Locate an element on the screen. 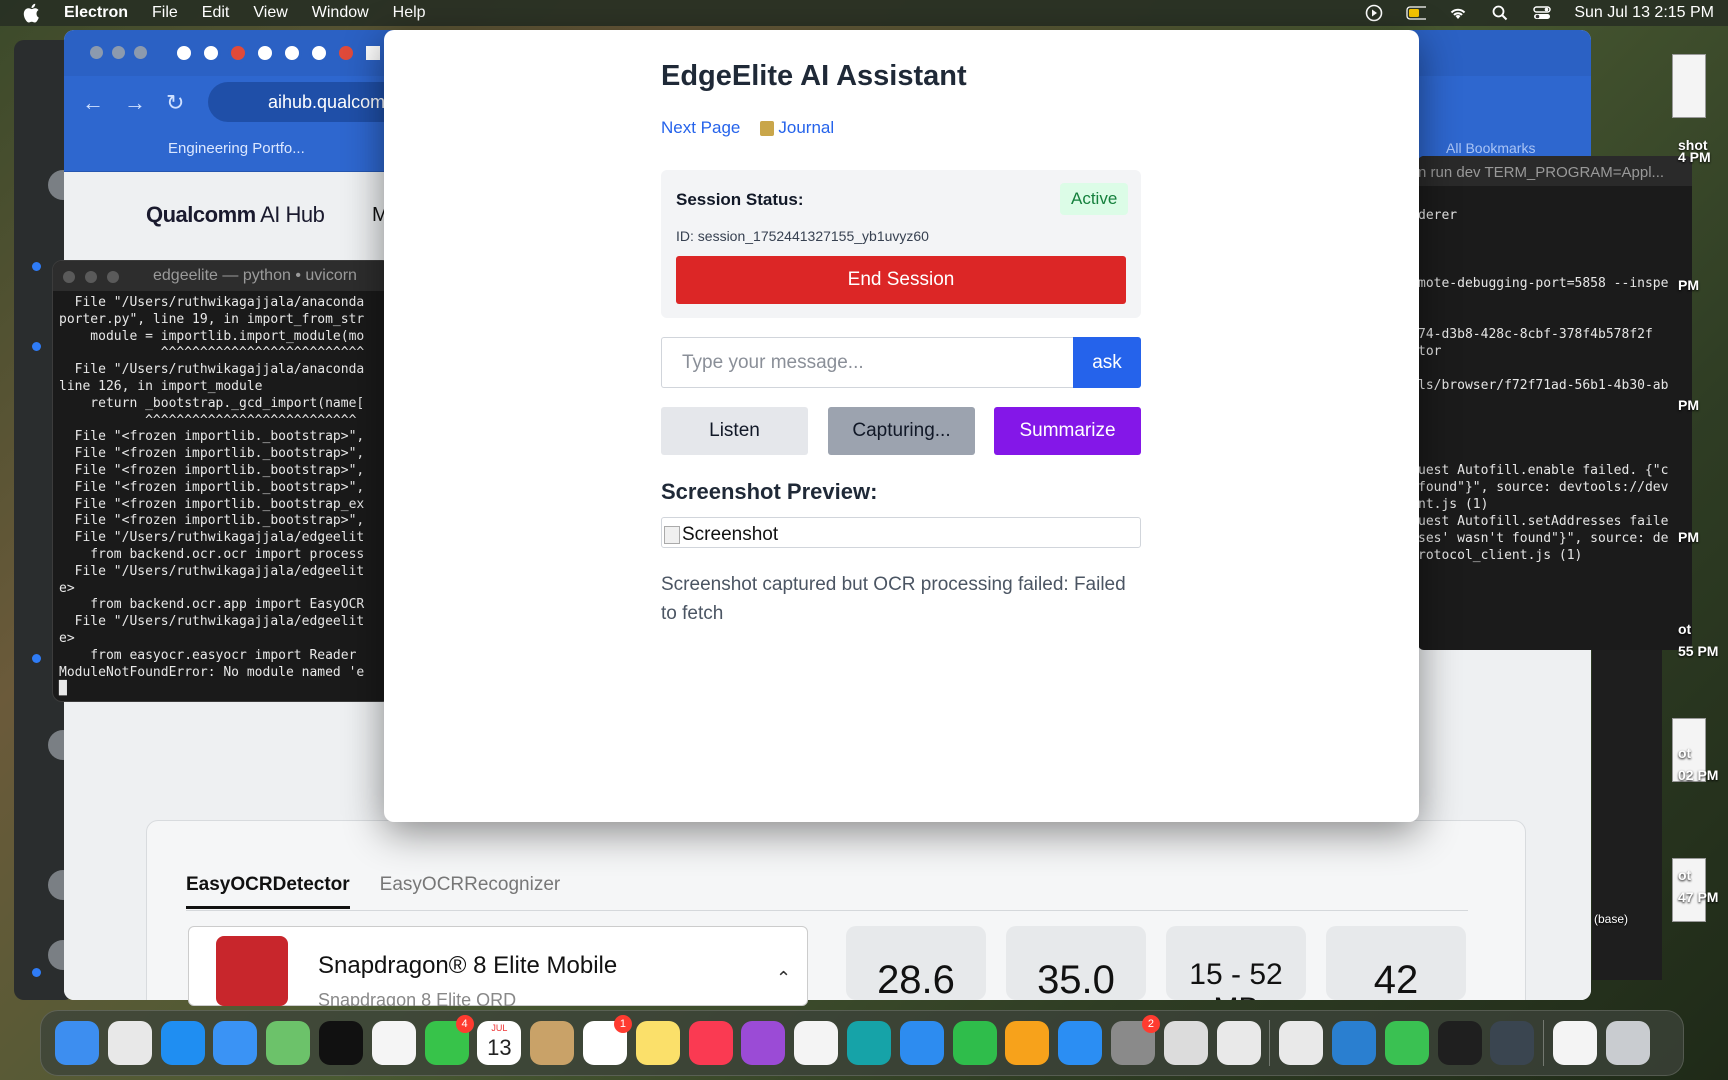 Image resolution: width=1728 pixels, height=1080 pixels. battery-icon is located at coordinates (1416, 13).